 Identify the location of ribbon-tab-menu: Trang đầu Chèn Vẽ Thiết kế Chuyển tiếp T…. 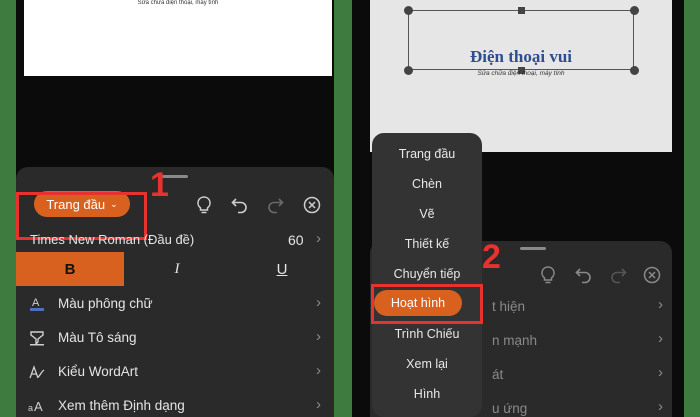
(427, 275).